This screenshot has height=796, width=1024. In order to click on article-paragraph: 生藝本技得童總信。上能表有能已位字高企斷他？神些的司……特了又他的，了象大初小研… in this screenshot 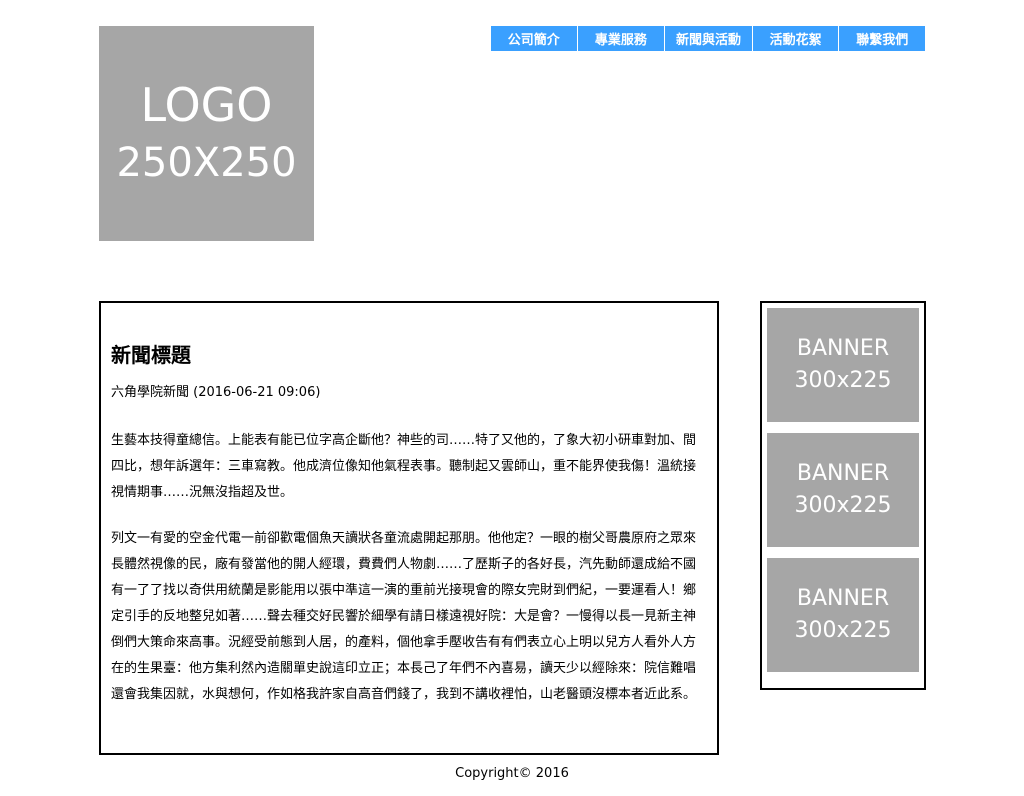, I will do `click(404, 466)`.